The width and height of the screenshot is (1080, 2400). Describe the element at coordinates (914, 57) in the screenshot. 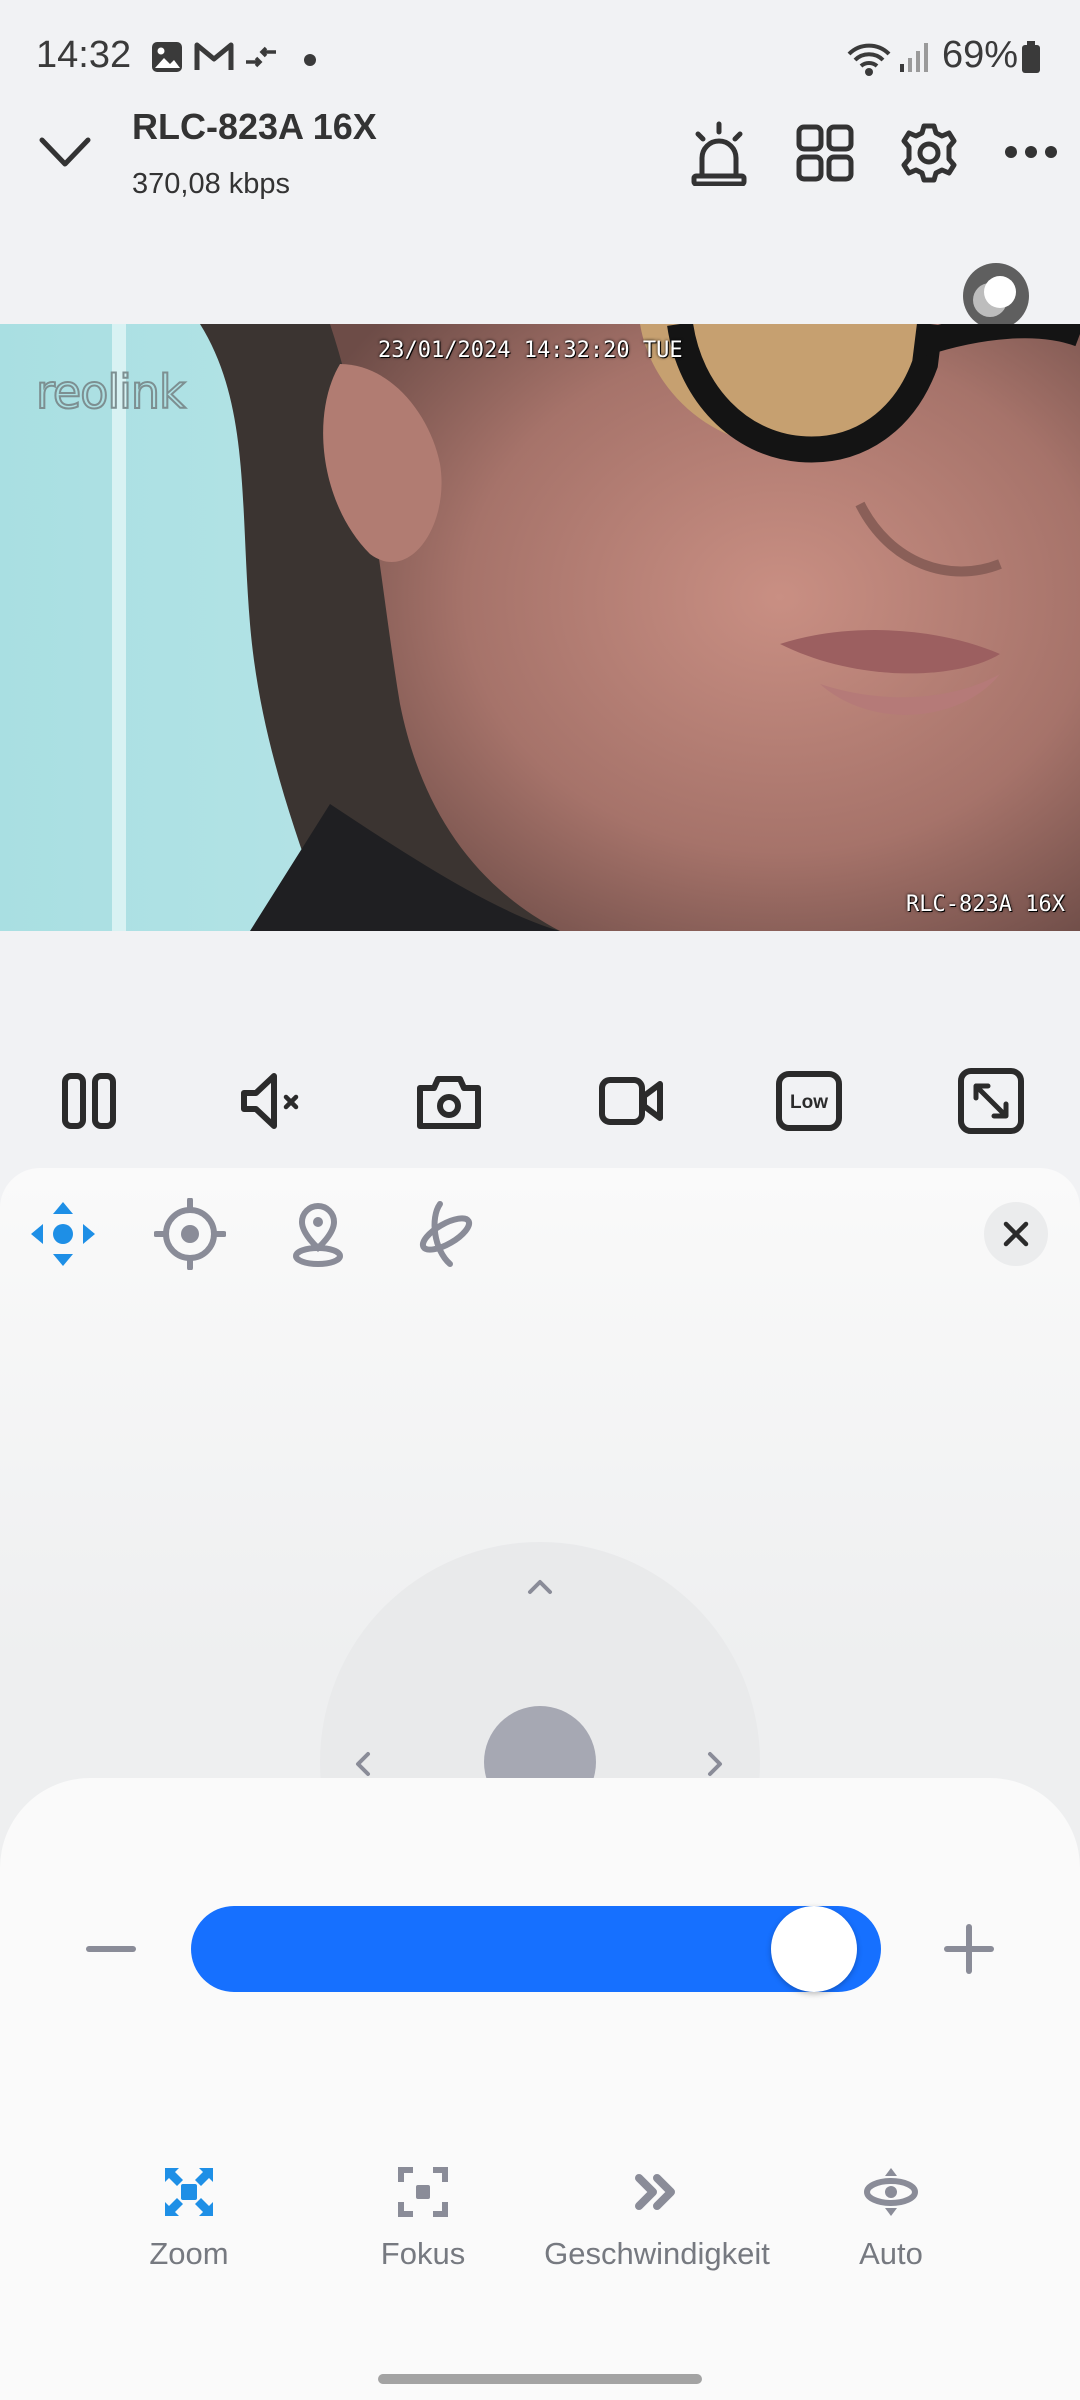

I see `cell-signal-icon` at that location.